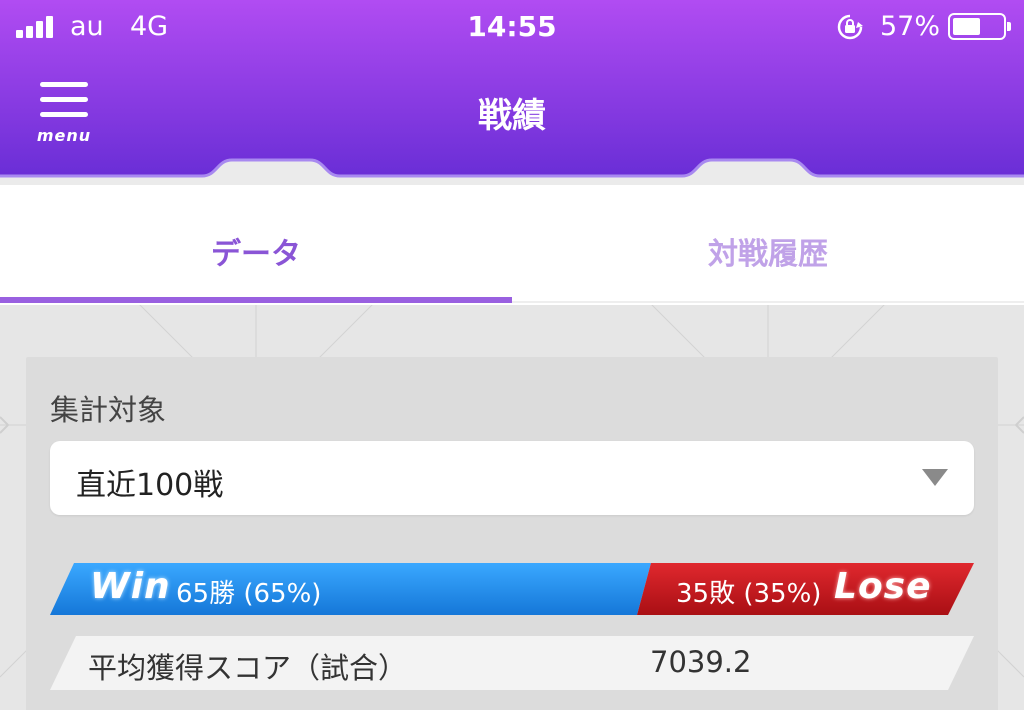 The image size is (1024, 710). Describe the element at coordinates (768, 245) in the screenshot. I see `tab-match-history: 対戦履歴` at that location.